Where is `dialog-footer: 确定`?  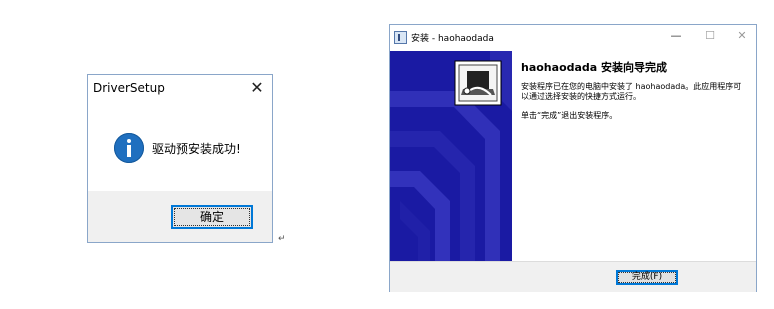 dialog-footer: 确定 is located at coordinates (180, 216).